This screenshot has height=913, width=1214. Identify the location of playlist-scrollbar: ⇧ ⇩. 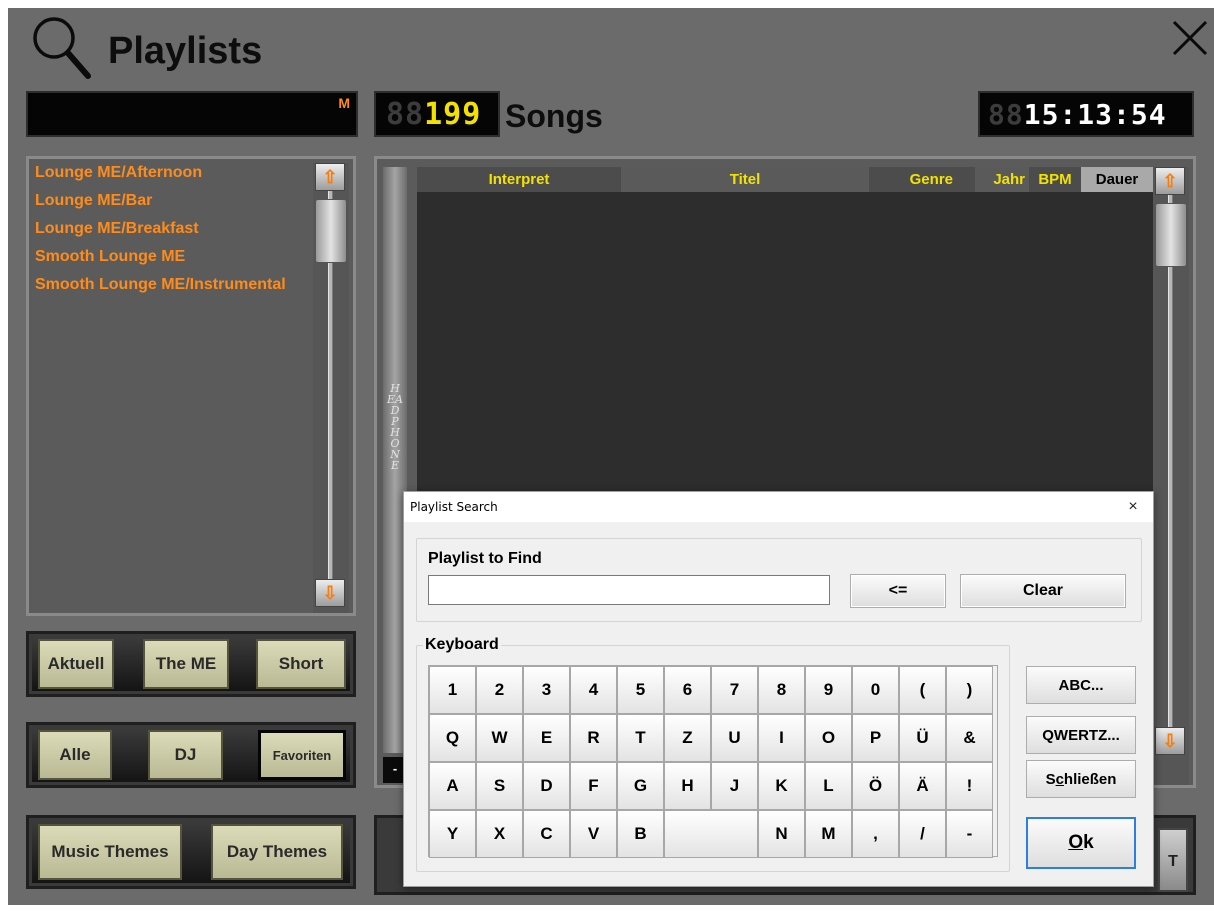
(331, 388).